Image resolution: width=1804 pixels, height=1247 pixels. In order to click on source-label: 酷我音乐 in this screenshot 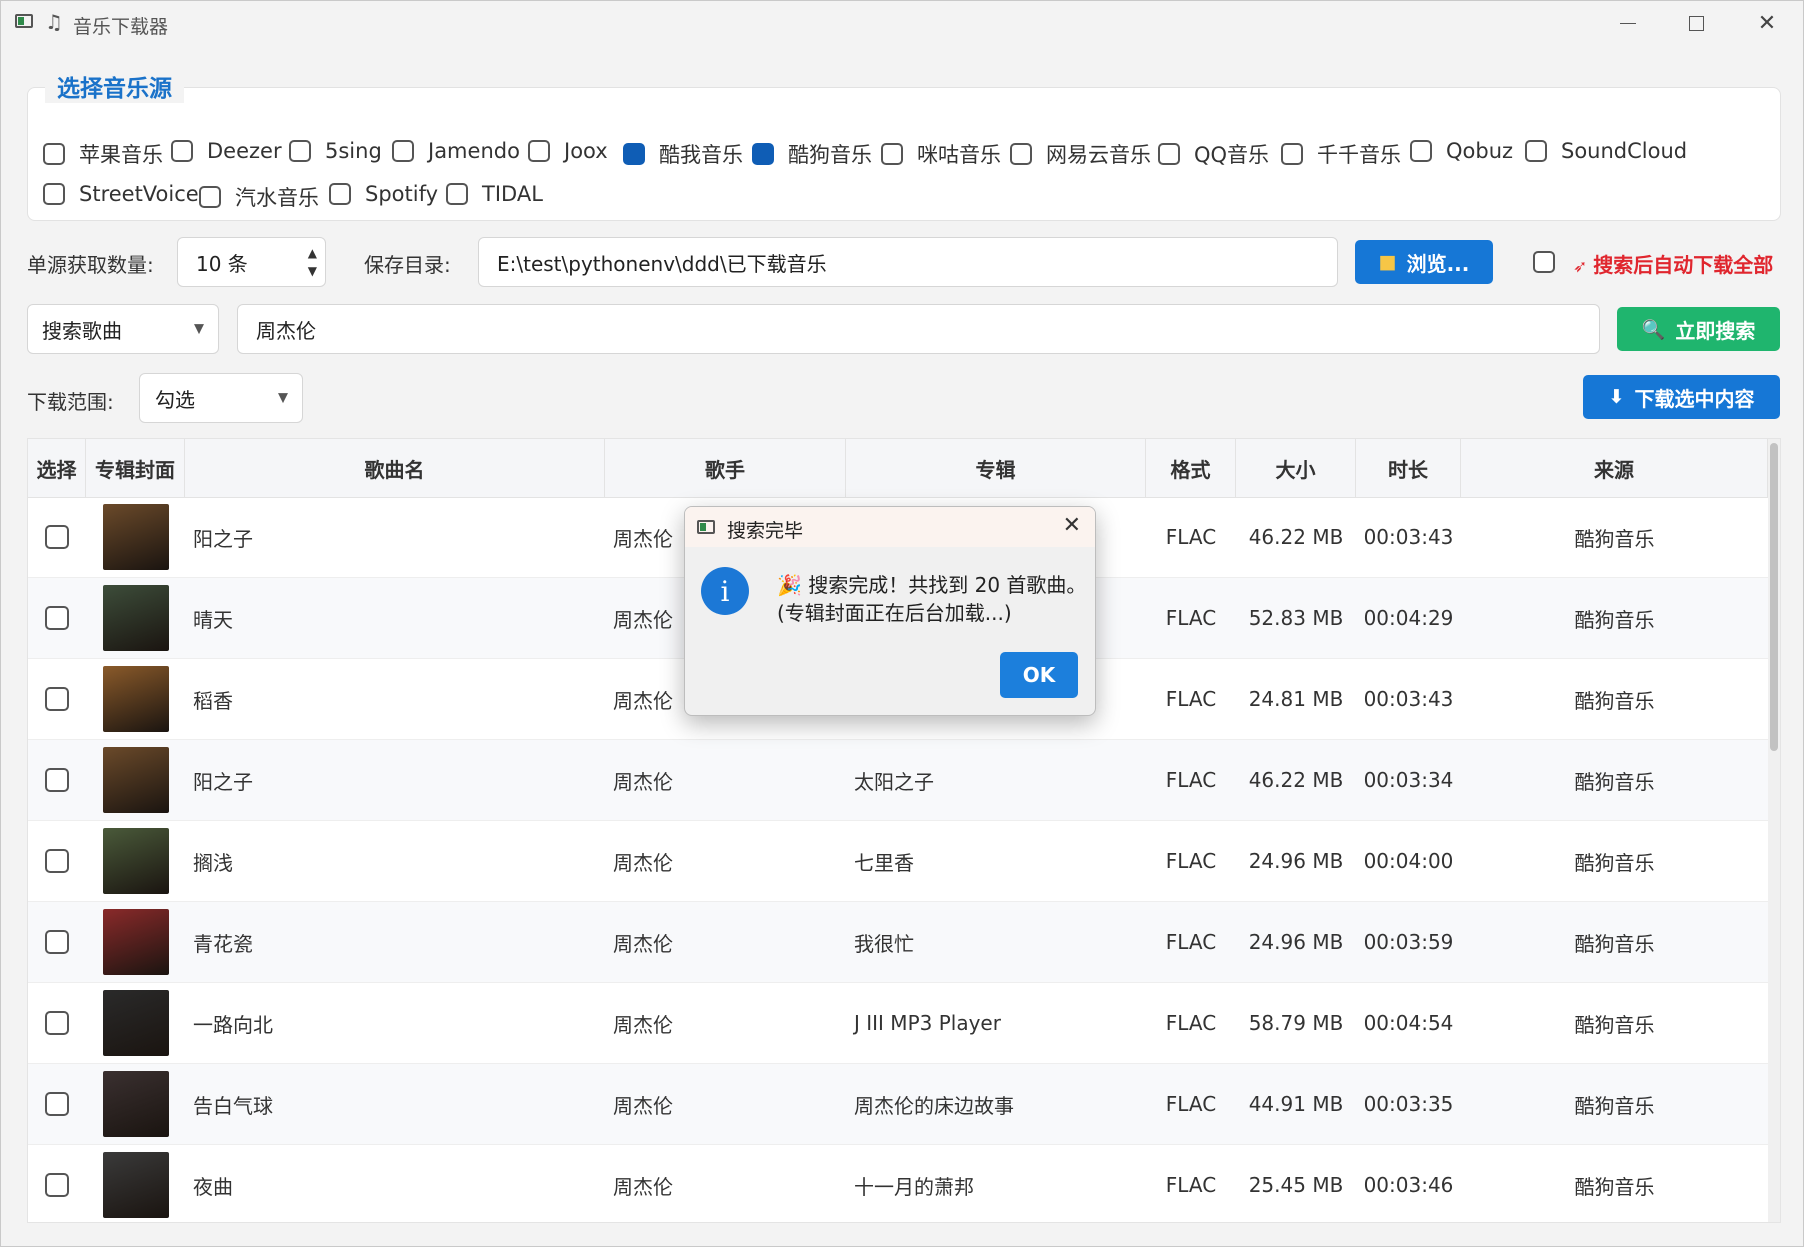, I will do `click(701, 155)`.